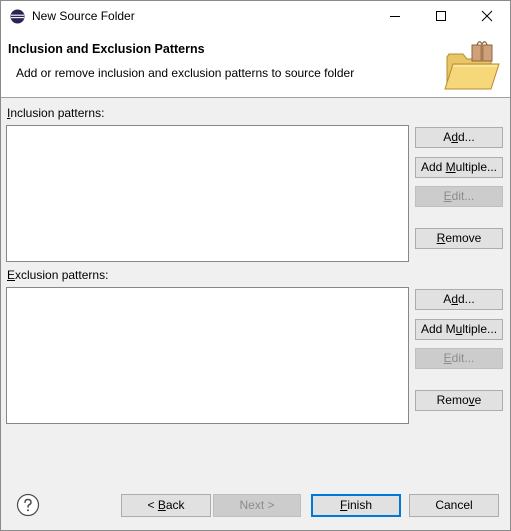 The height and width of the screenshot is (531, 511). I want to click on minimize-icon, so click(395, 16).